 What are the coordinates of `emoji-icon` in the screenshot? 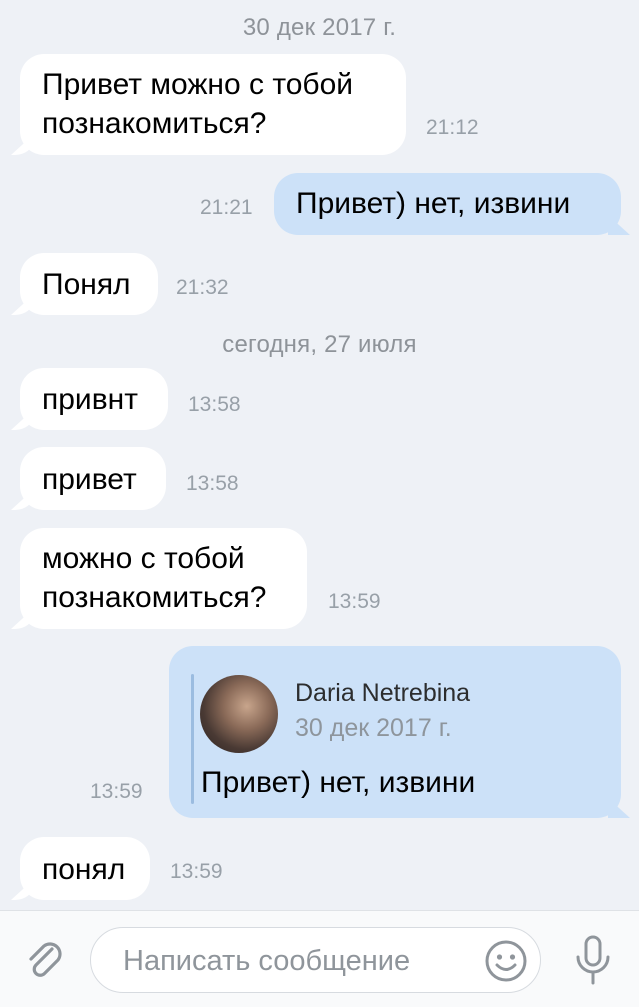 It's located at (506, 961).